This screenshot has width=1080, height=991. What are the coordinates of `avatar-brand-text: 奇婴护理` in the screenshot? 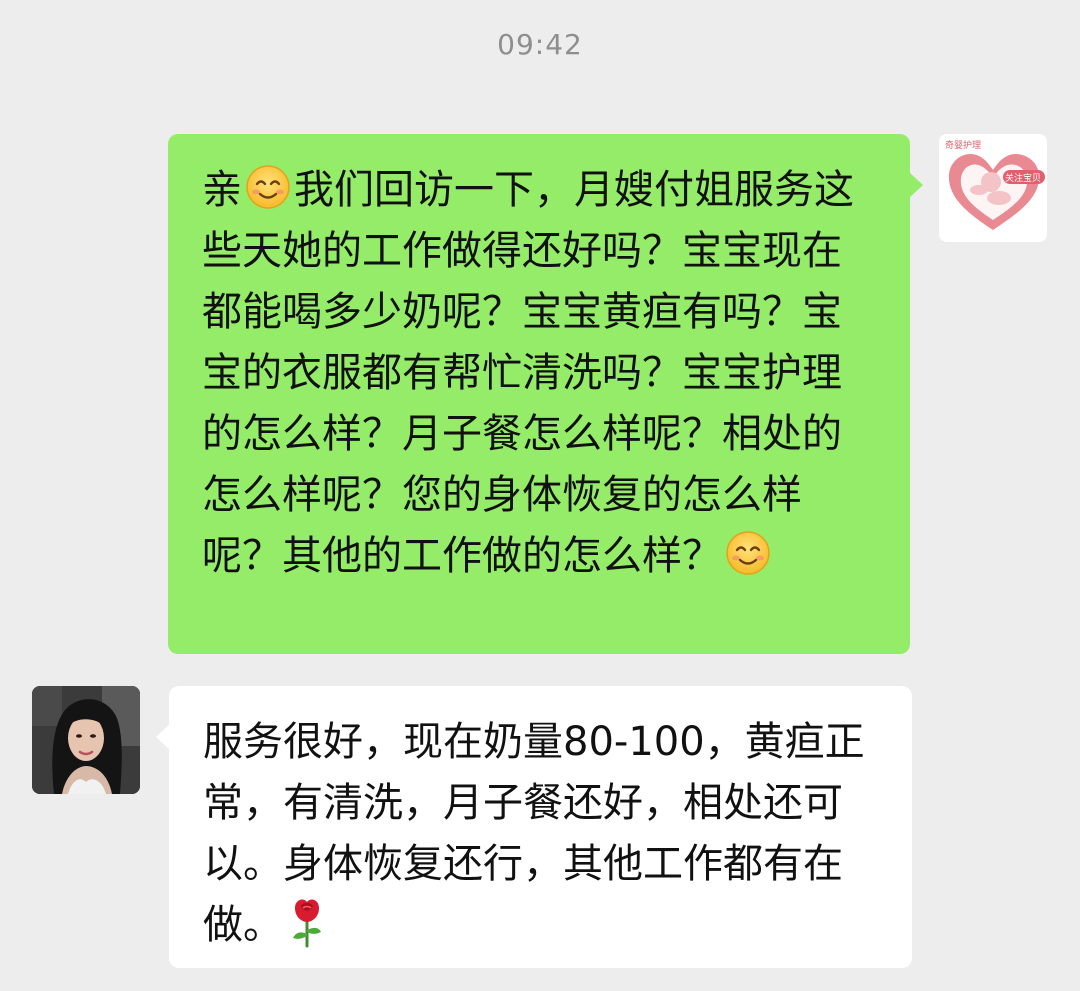 It's located at (963, 145).